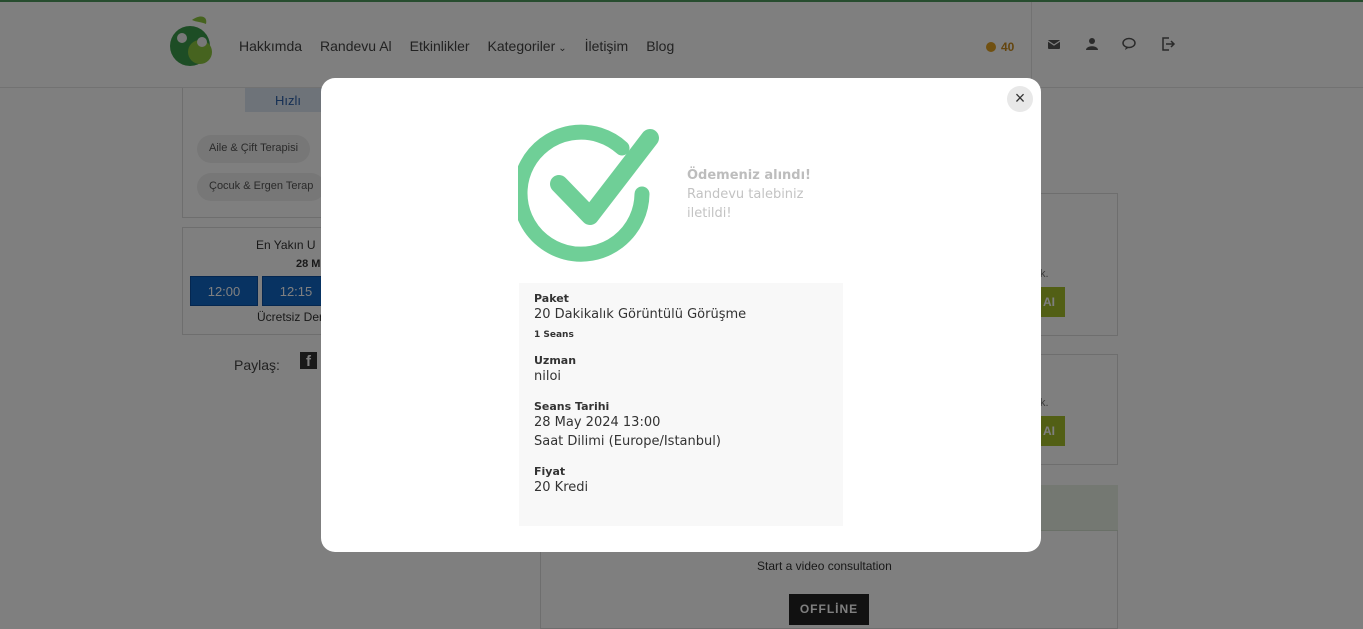 This screenshot has height=629, width=1363. What do you see at coordinates (555, 360) in the screenshot?
I see `expert-label: Uzman` at bounding box center [555, 360].